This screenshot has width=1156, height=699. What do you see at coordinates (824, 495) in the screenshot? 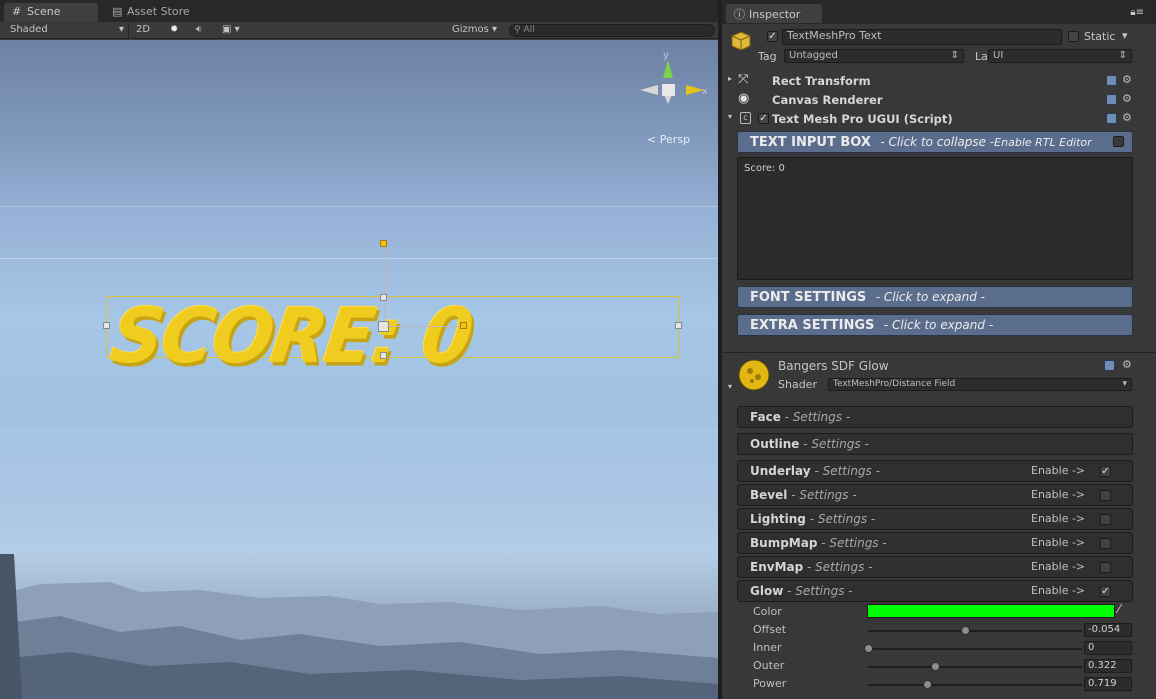
I see `section-suffix: - Settings -` at bounding box center [824, 495].